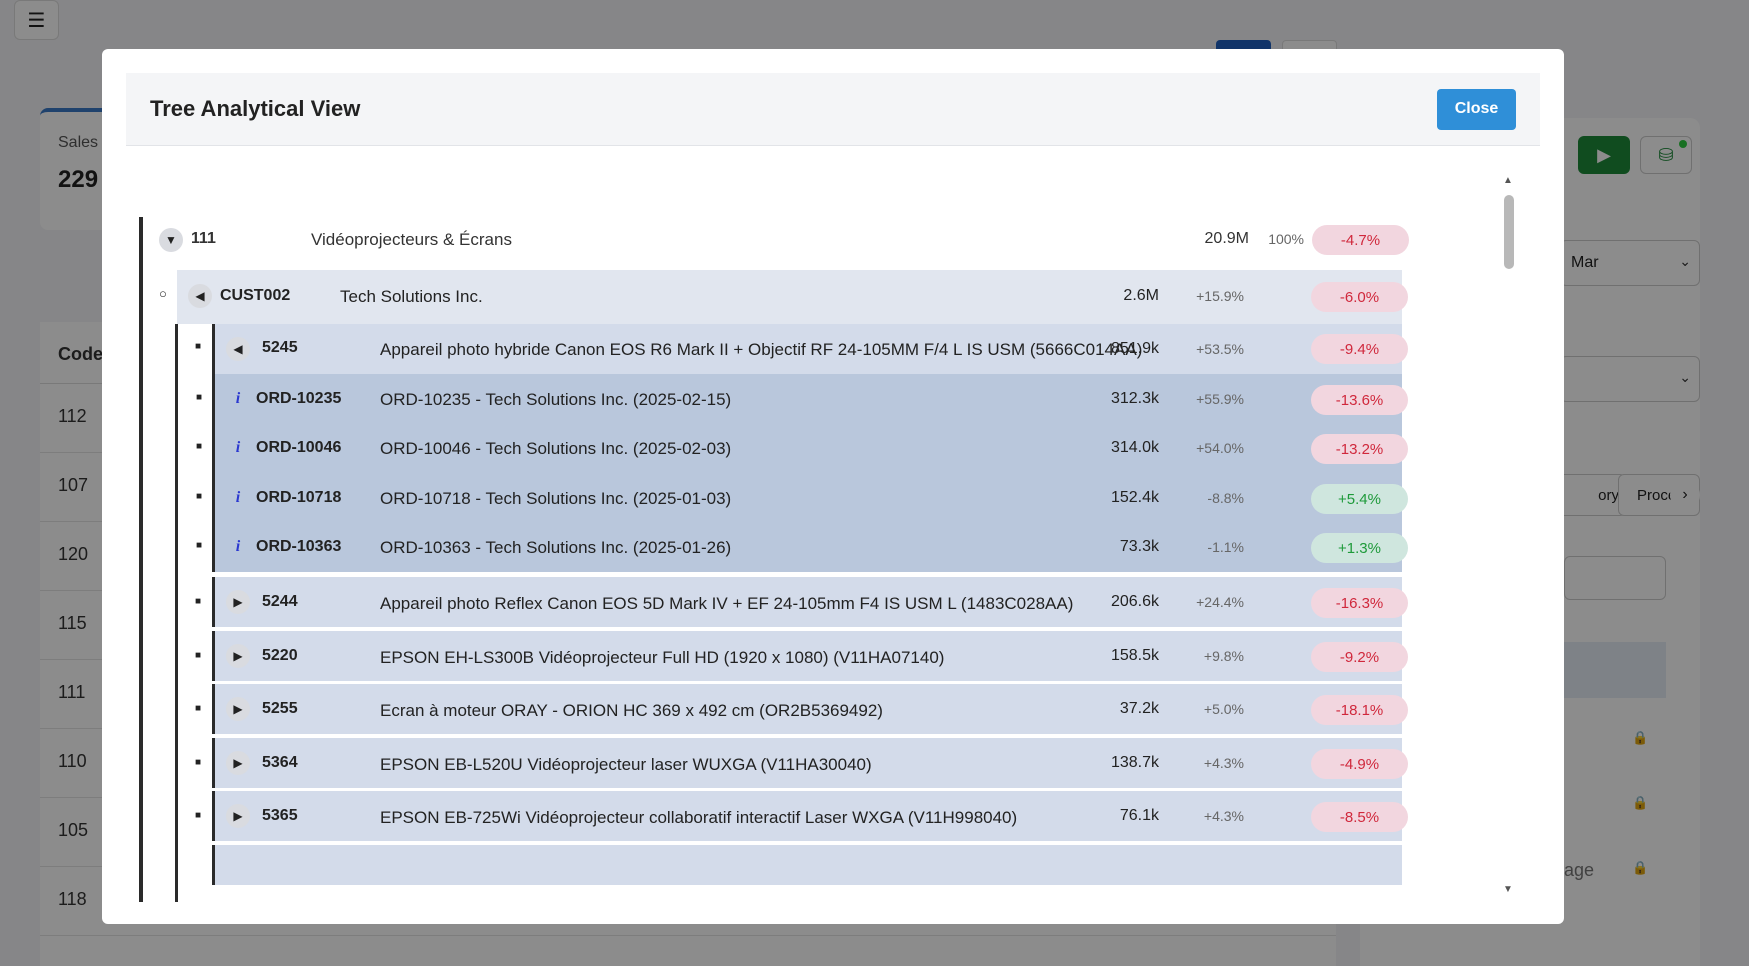 Image resolution: width=1749 pixels, height=966 pixels. What do you see at coordinates (1223, 709) in the screenshot?
I see `node-share: +5.0%` at bounding box center [1223, 709].